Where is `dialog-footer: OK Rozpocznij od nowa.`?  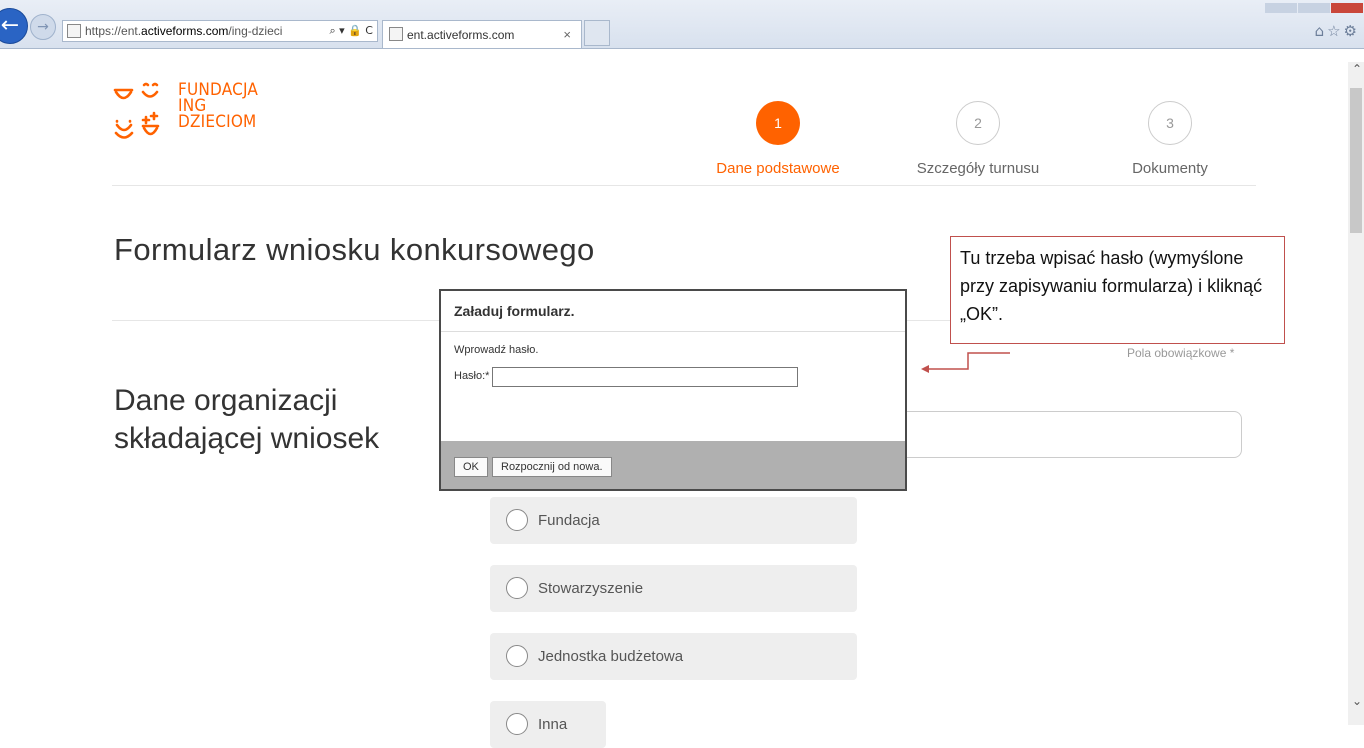 dialog-footer: OK Rozpocznij od nowa. is located at coordinates (673, 465).